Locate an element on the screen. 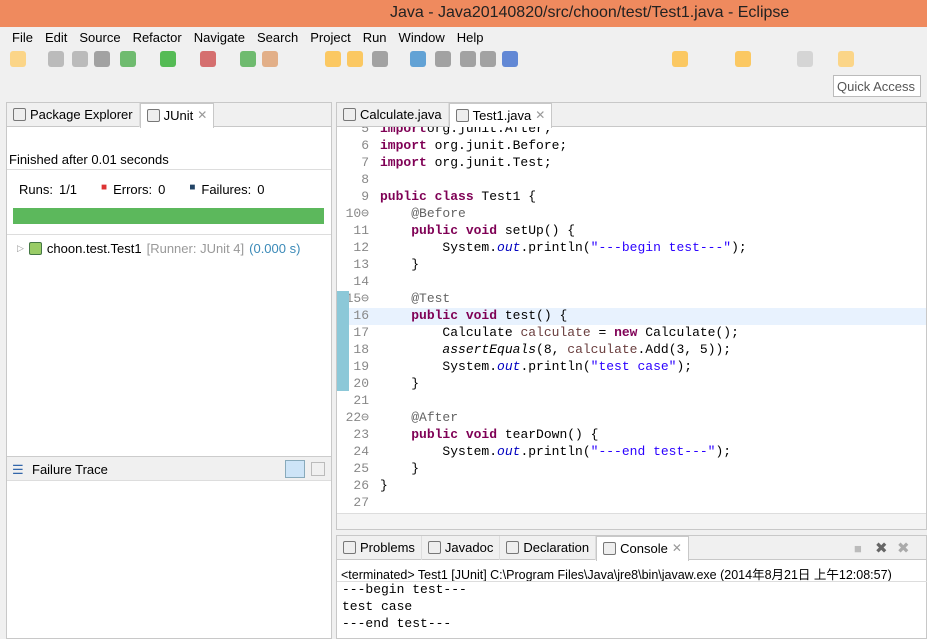  menu-help: Help is located at coordinates (470, 37).